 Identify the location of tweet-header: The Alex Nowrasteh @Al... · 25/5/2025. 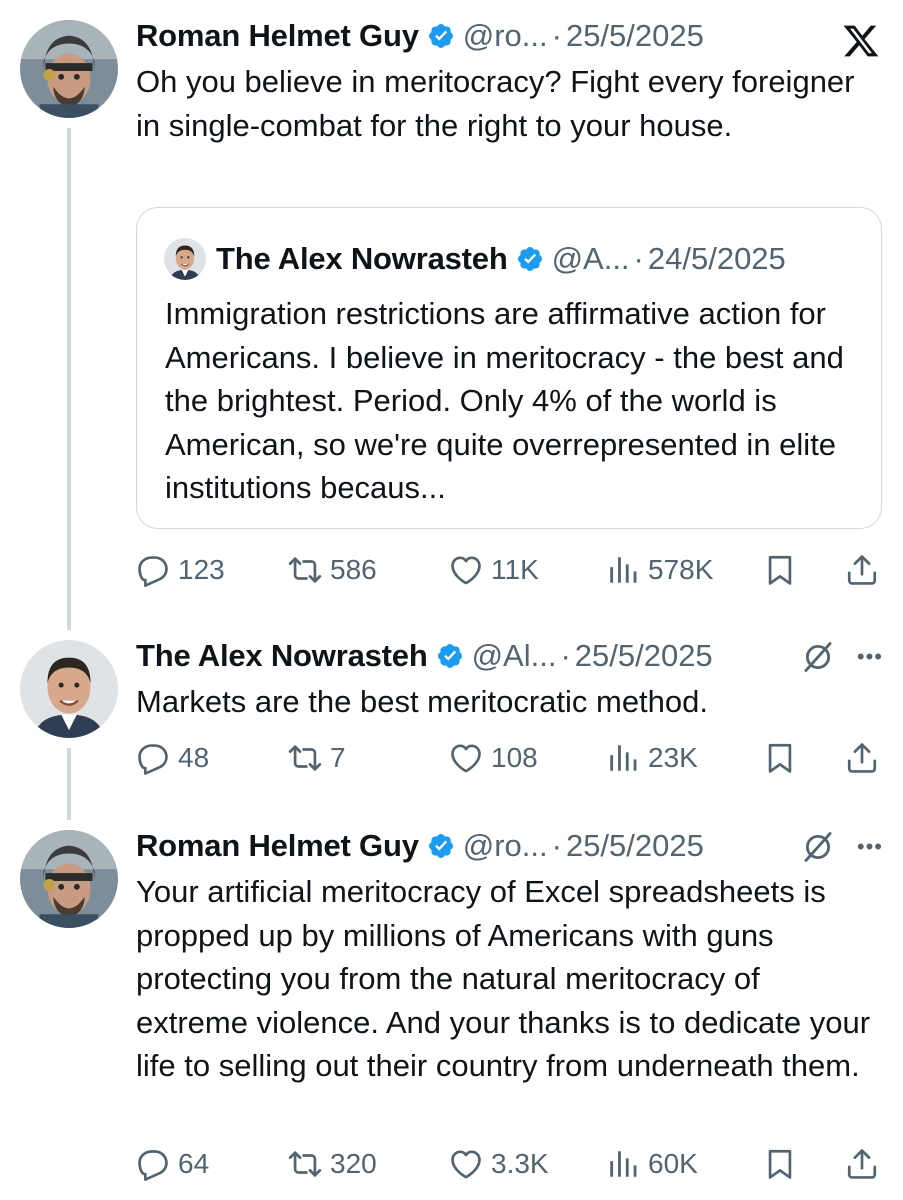
(509, 656).